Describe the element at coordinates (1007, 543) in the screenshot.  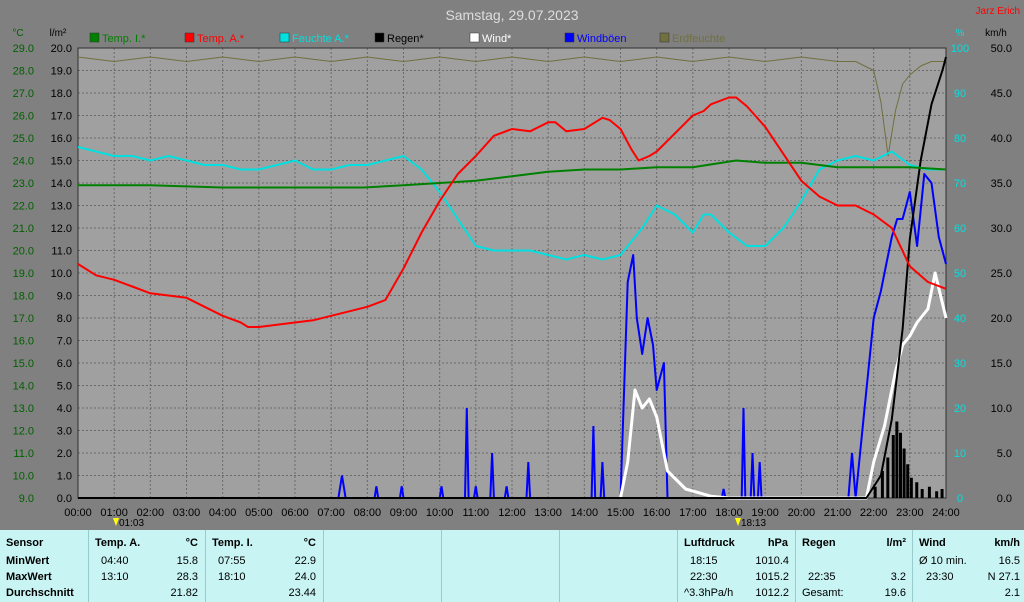
I see `stats-wind-unit: km/h` at that location.